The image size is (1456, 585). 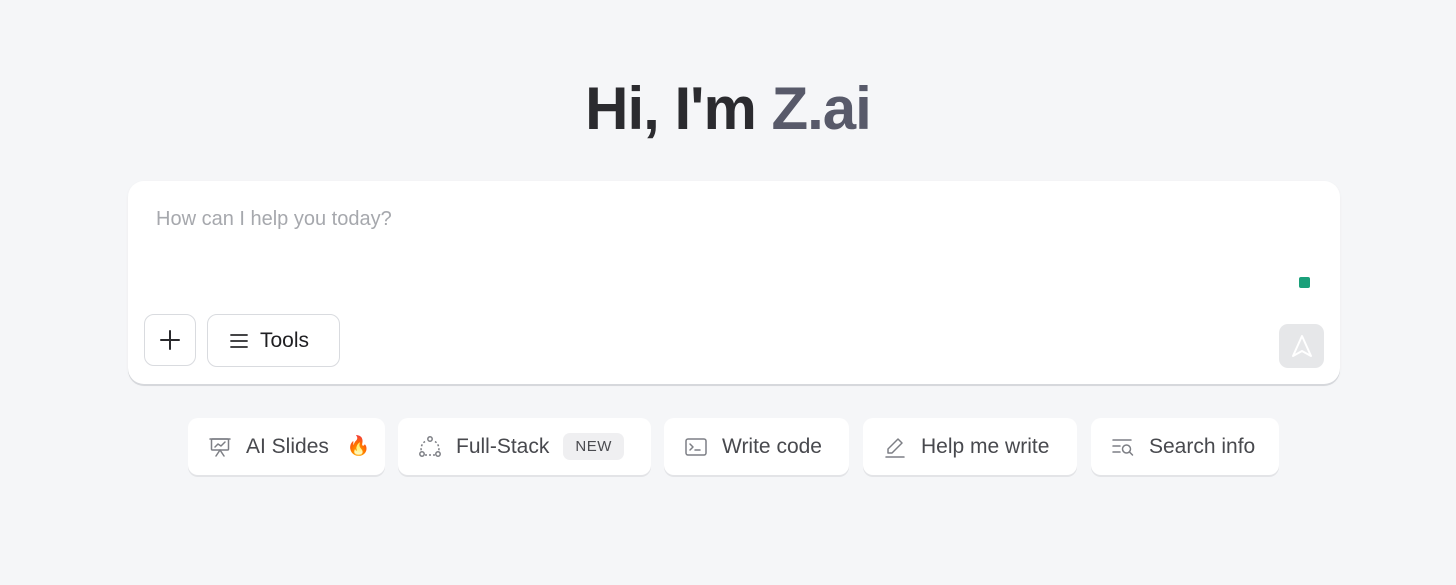 I want to click on chip-label: Write code, so click(x=772, y=446).